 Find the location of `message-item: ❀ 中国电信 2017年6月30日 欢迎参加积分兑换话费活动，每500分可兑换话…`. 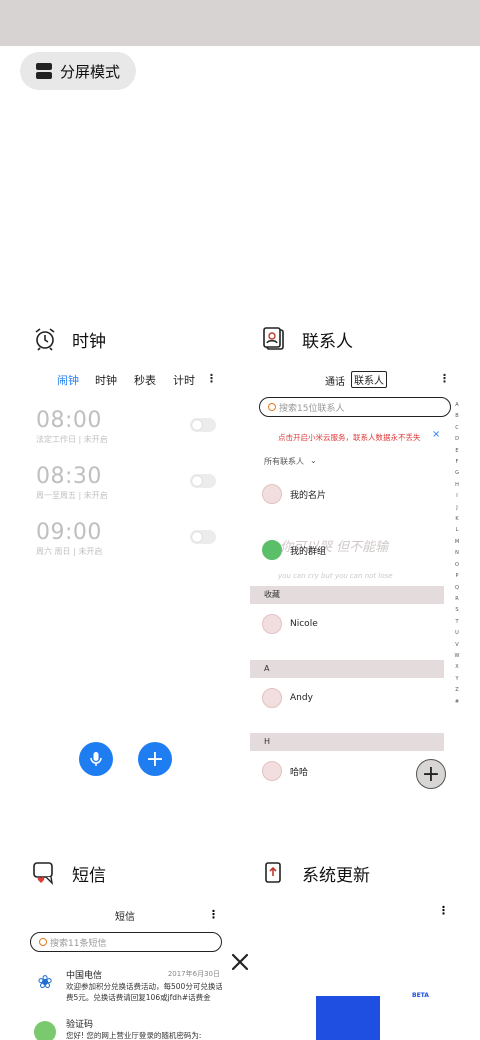

message-item: ❀ 中国电信 2017年6月30日 欢迎参加积分兑换话费活动，每500分可兑换话… is located at coordinates (128, 985).